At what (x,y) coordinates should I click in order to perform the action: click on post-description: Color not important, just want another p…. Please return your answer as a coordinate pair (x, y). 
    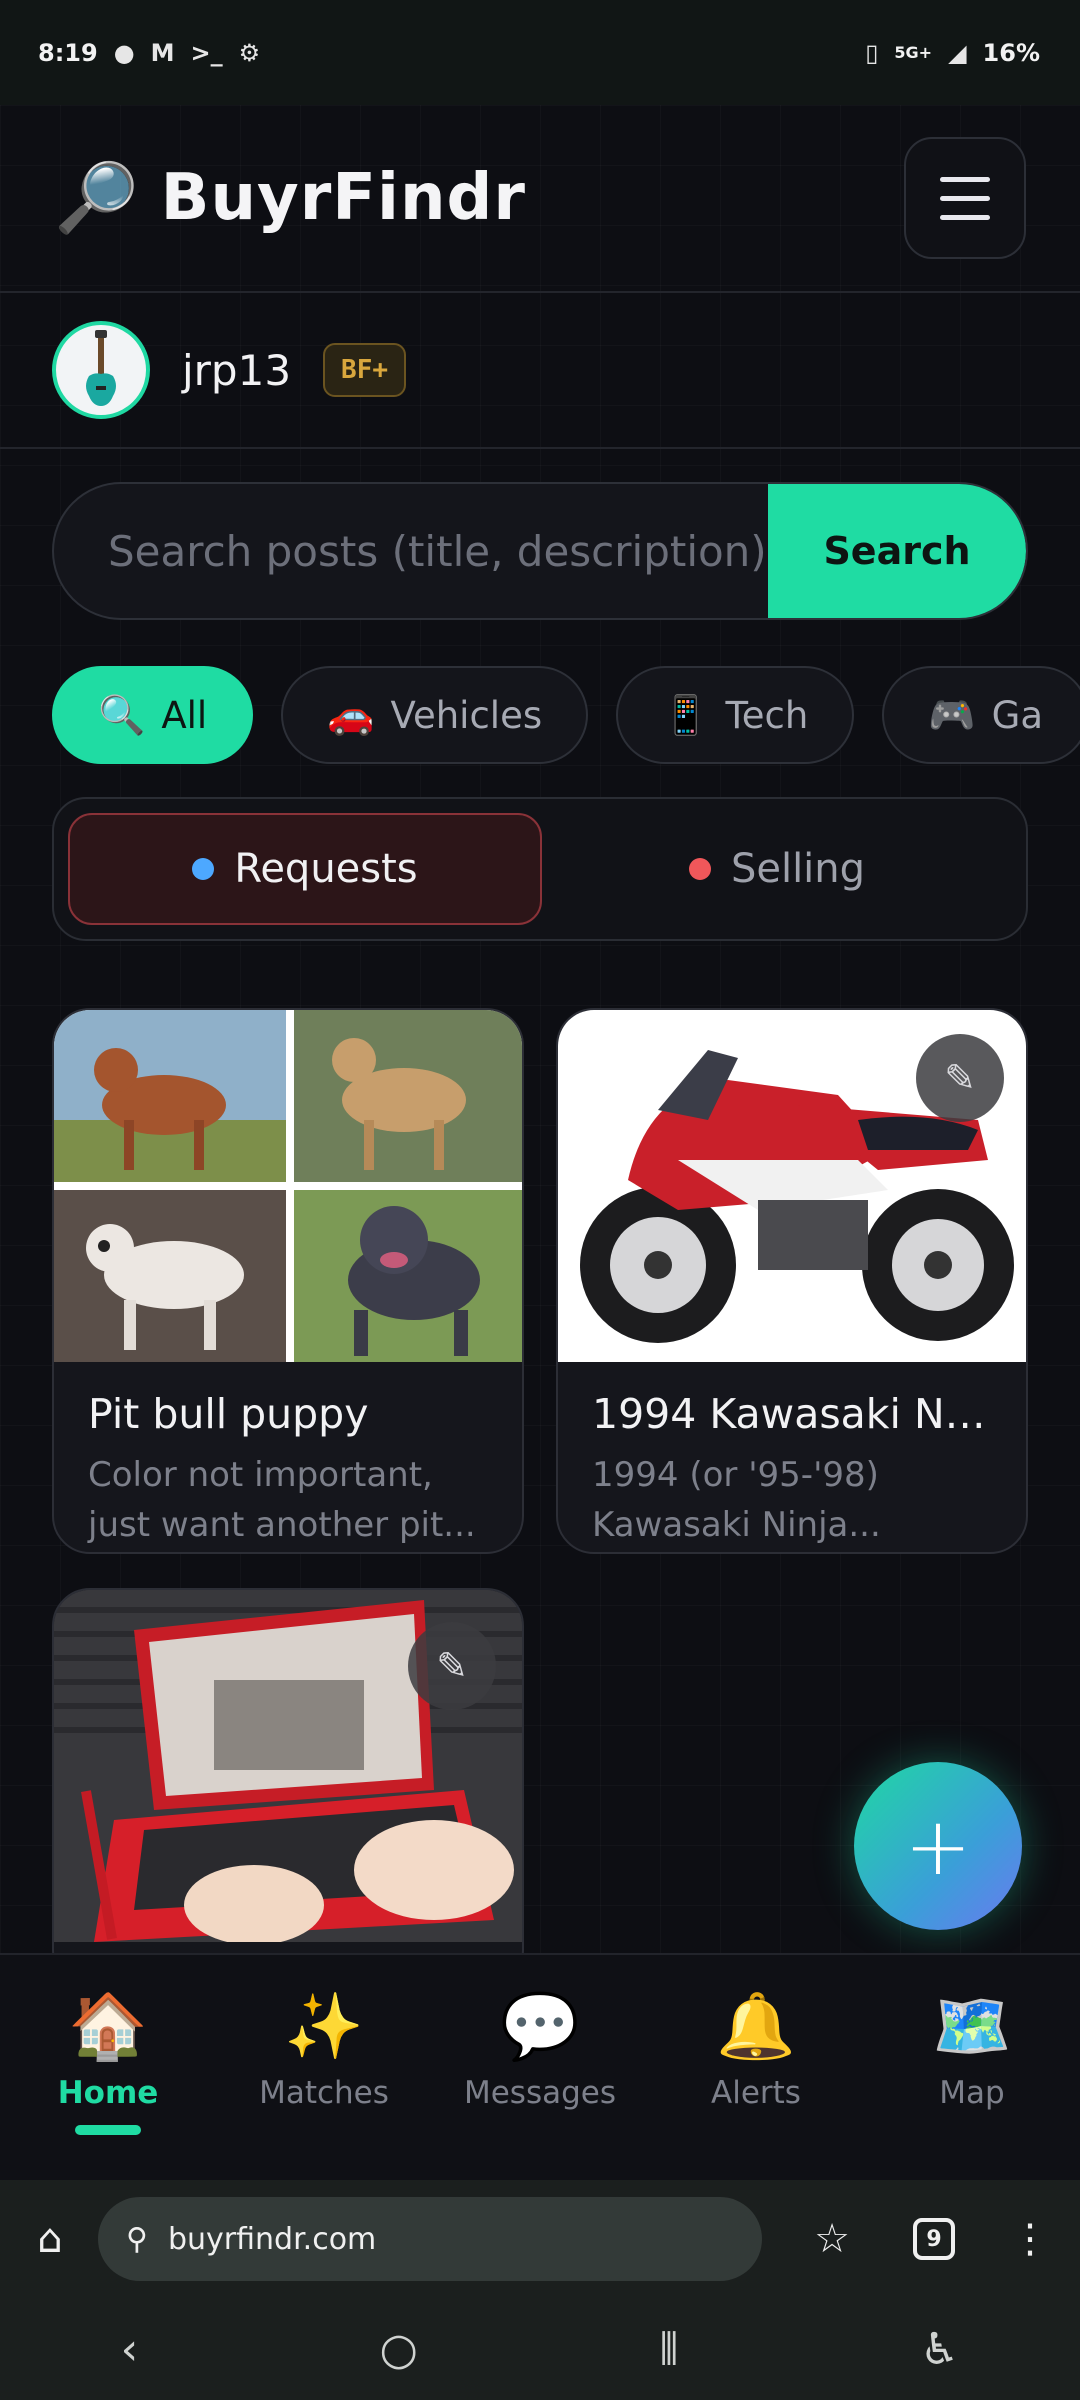
    Looking at the image, I should click on (282, 1500).